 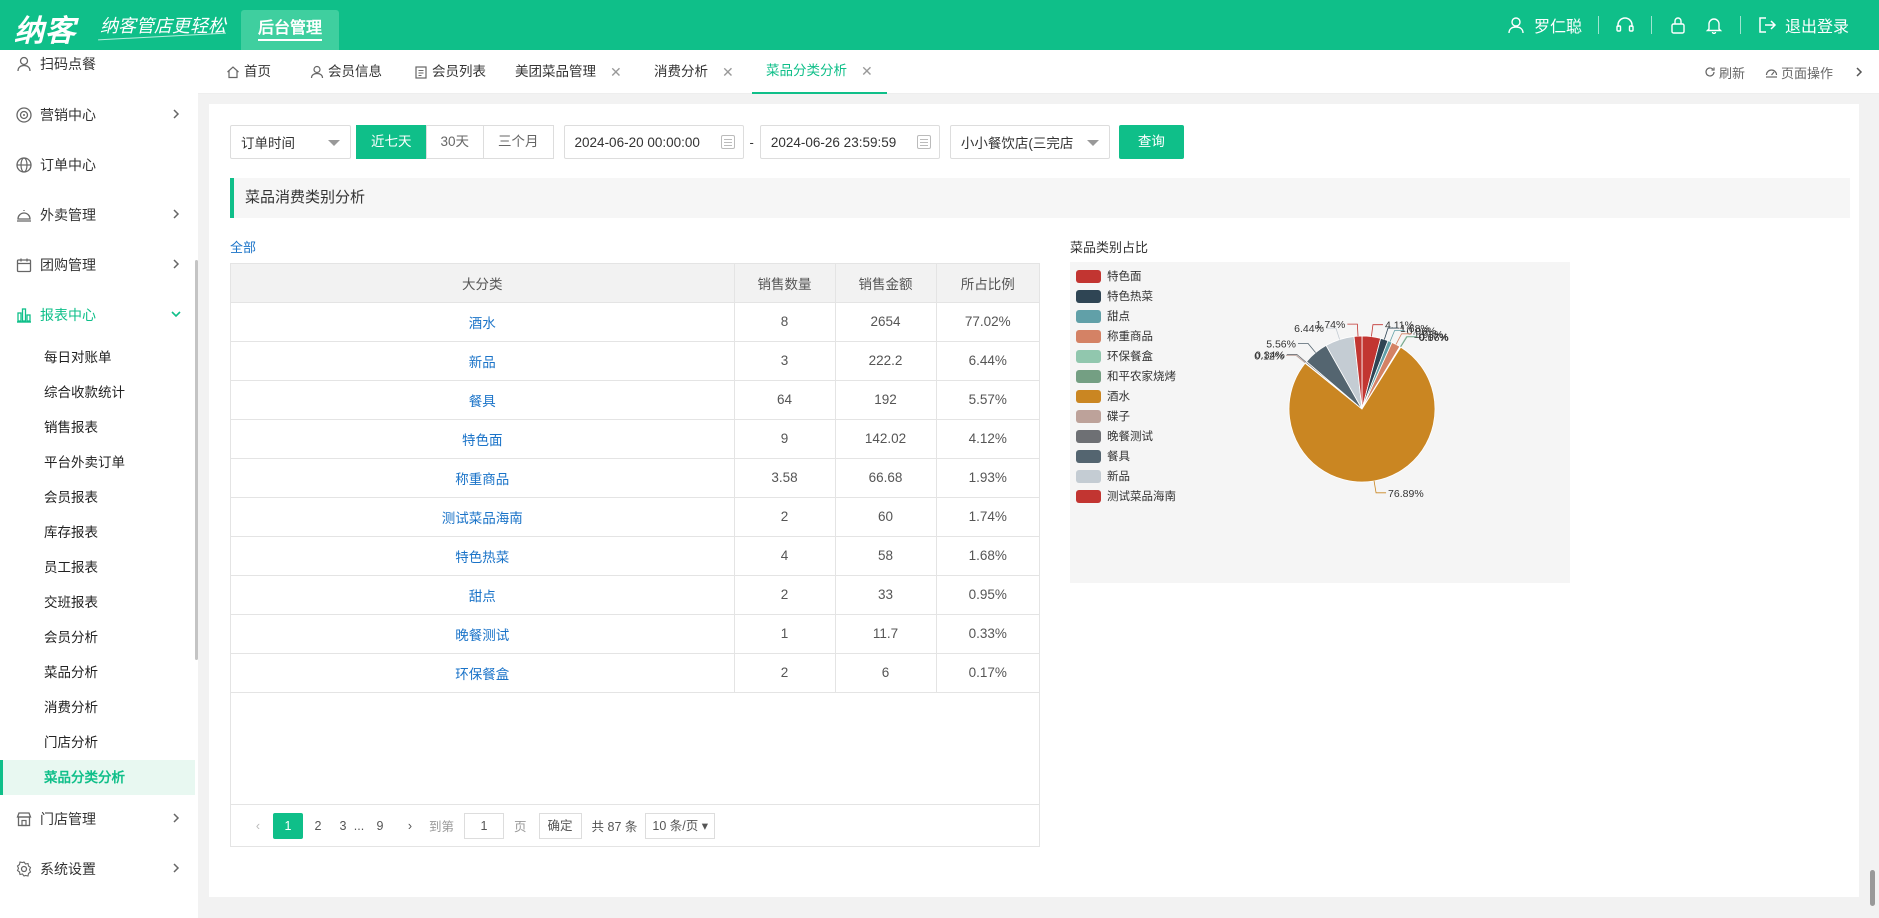 What do you see at coordinates (987, 400) in the screenshot?
I see `table-cell: 5.57%` at bounding box center [987, 400].